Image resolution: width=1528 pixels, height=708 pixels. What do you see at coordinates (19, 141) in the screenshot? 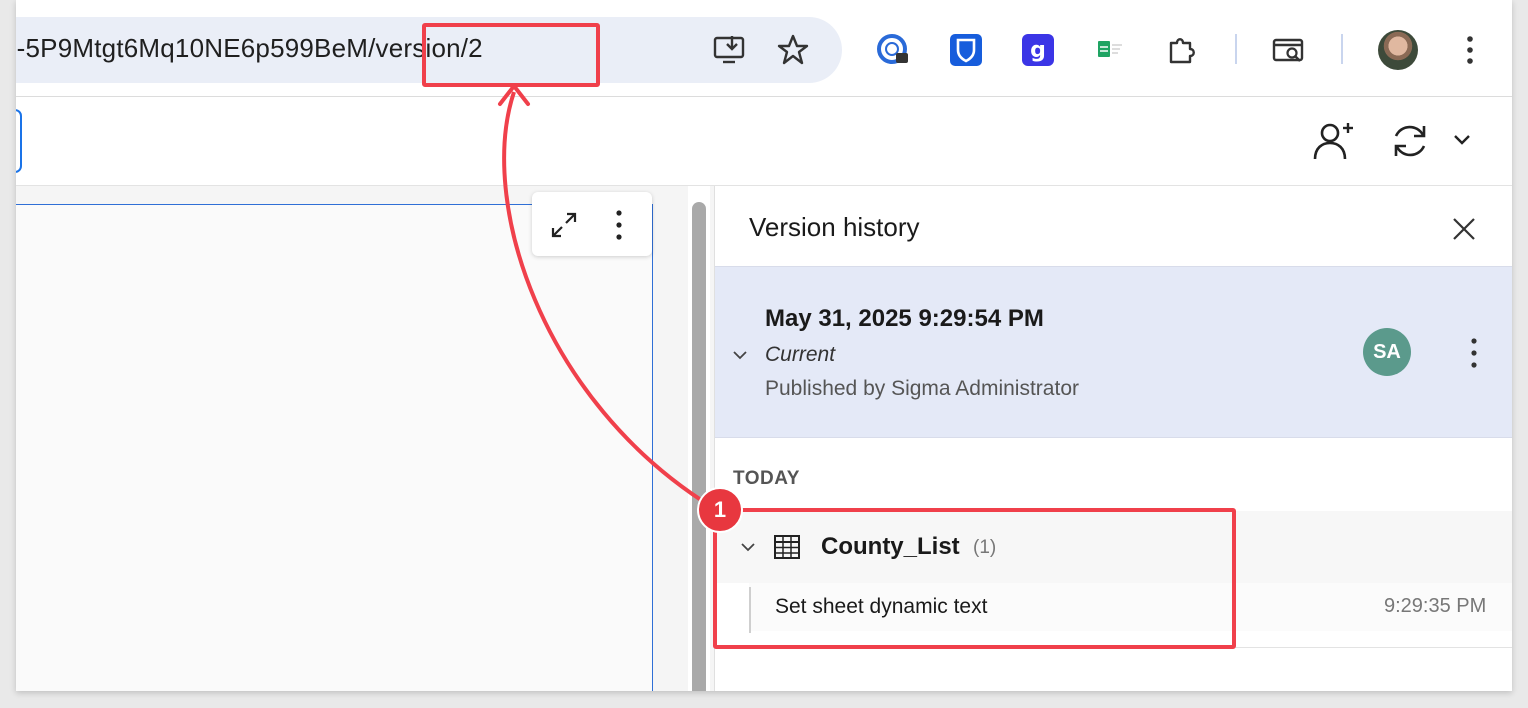
I see `toolbar-button-edge` at bounding box center [19, 141].